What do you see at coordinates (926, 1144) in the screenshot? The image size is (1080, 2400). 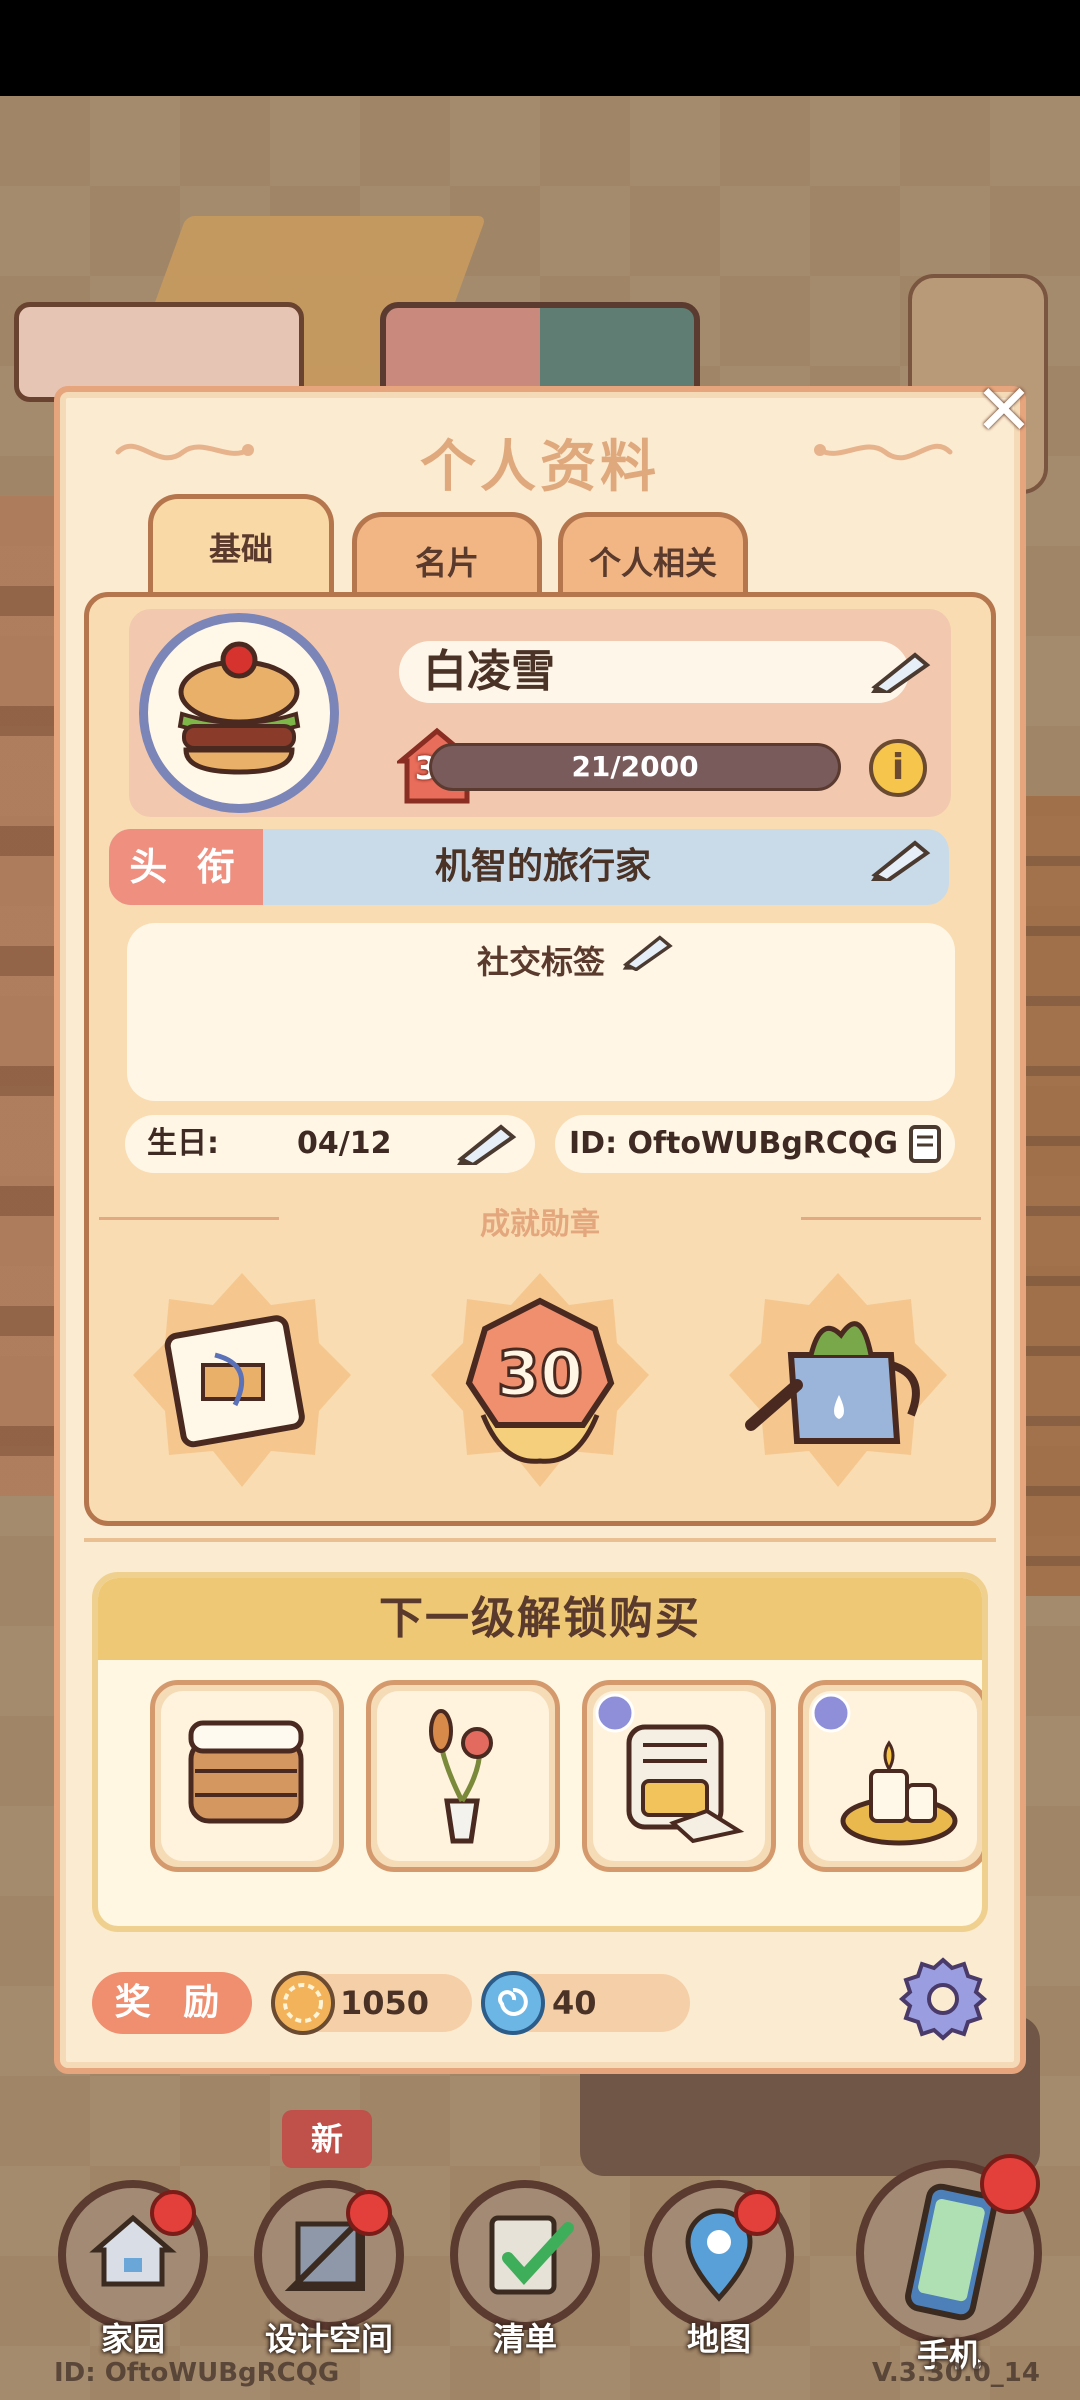 I see `copy-icon` at bounding box center [926, 1144].